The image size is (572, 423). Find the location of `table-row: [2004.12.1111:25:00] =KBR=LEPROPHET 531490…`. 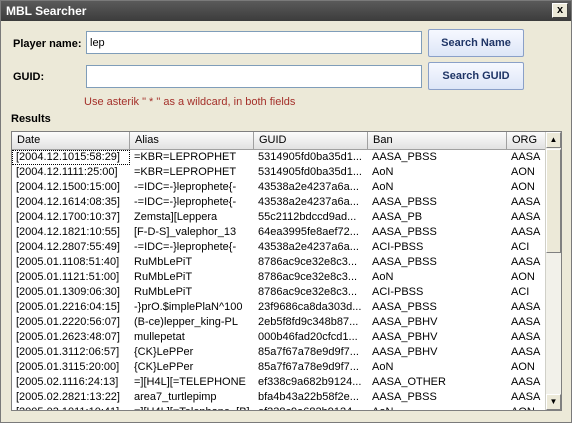

table-row: [2004.12.1111:25:00] =KBR=LEPROPHET 531490… is located at coordinates (279, 172).